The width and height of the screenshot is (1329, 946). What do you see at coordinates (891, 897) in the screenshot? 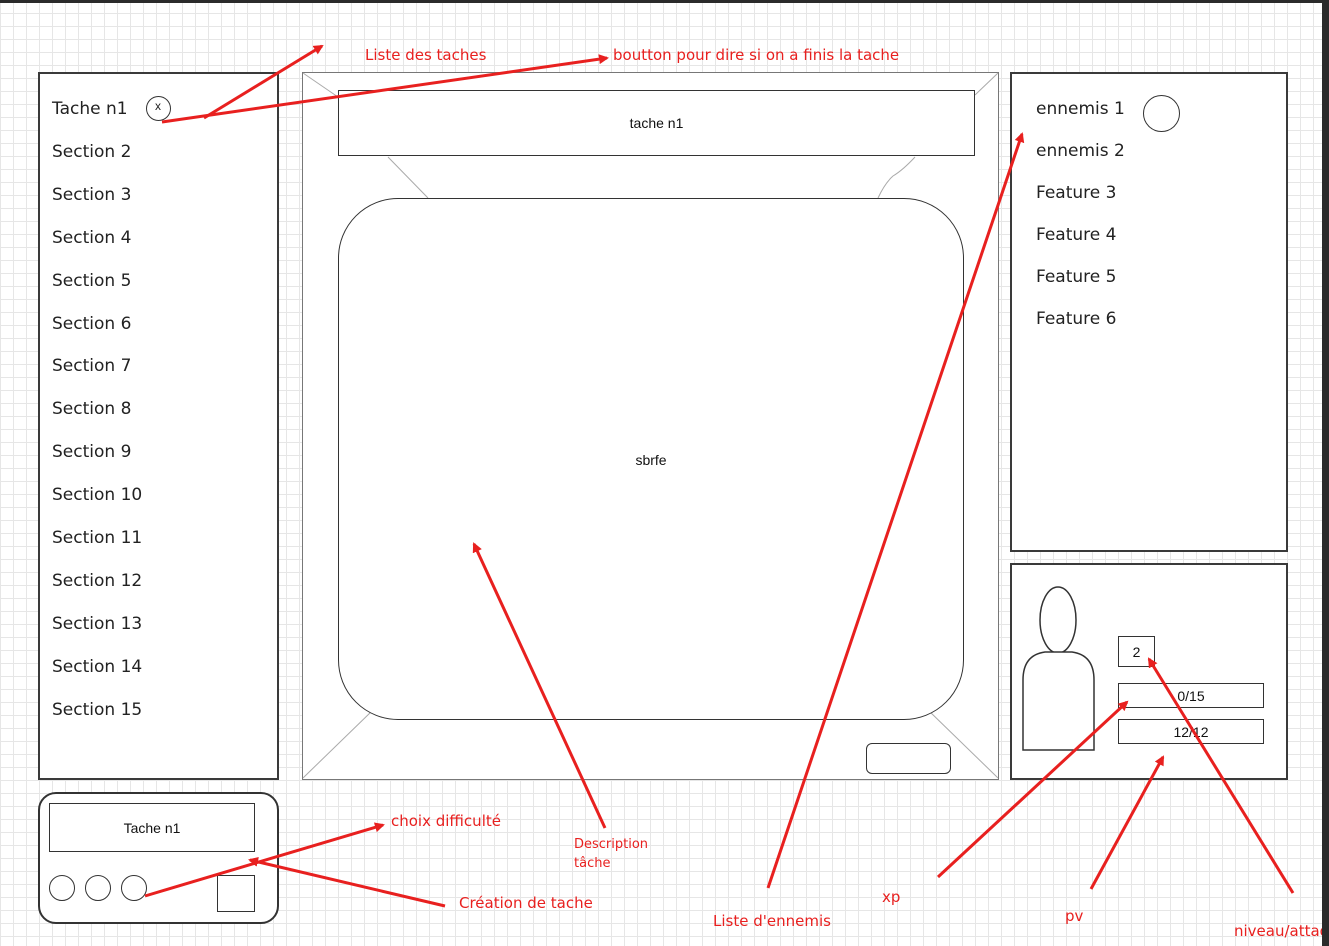
I see `annotation-xp: xp` at bounding box center [891, 897].